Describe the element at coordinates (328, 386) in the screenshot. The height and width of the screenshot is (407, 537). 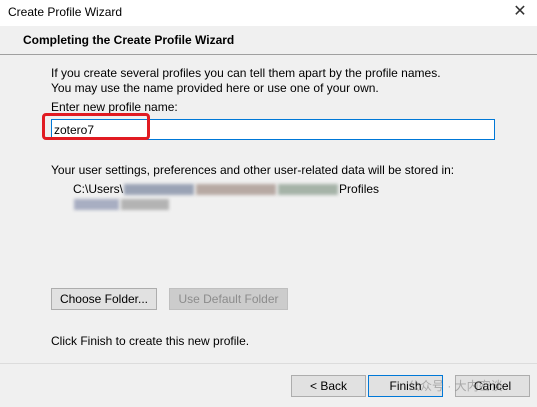
I see `back-button: < Back` at that location.